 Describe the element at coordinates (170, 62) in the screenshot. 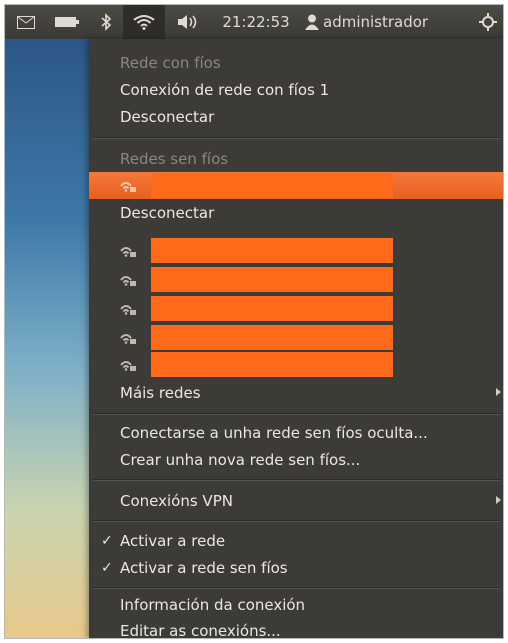

I see `wired-networks-header-label: Rede con fíos` at that location.